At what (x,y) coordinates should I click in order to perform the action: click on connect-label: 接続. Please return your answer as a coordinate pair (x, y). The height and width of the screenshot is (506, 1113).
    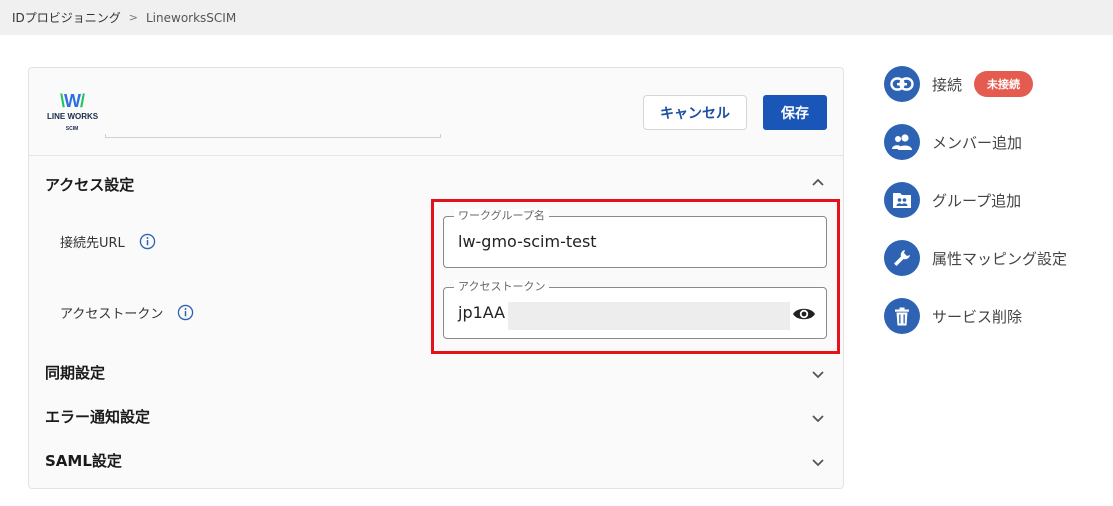
    Looking at the image, I should click on (947, 84).